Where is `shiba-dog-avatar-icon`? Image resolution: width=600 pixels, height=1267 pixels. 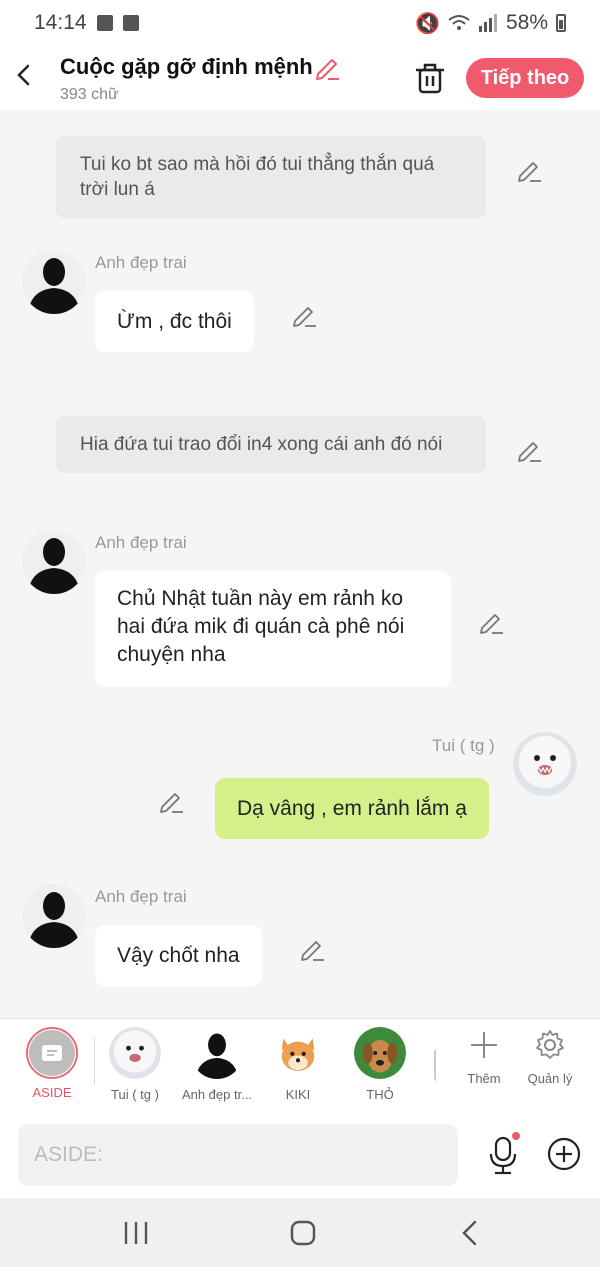 shiba-dog-avatar-icon is located at coordinates (298, 1053).